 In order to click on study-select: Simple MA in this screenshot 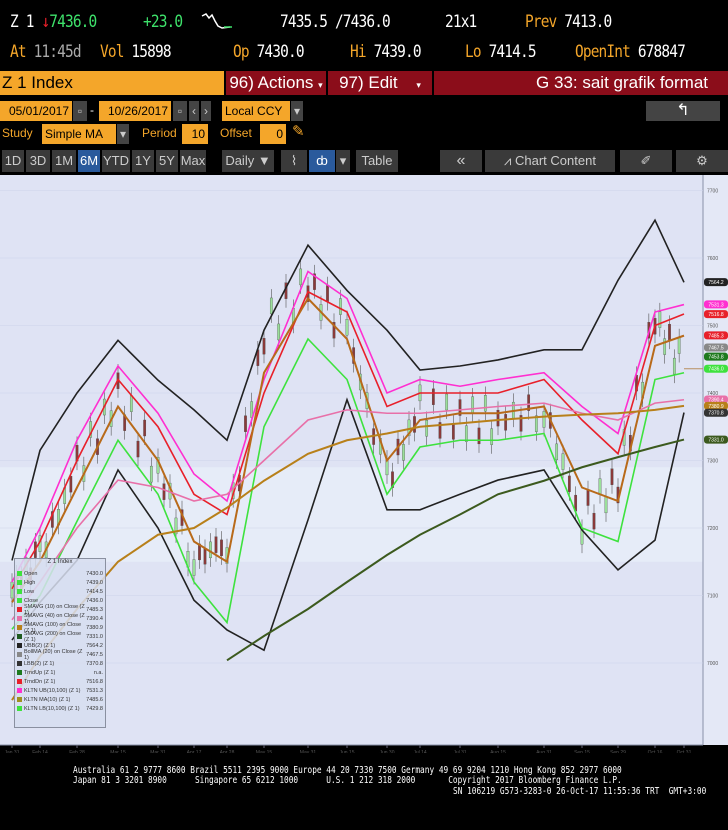, I will do `click(79, 134)`.